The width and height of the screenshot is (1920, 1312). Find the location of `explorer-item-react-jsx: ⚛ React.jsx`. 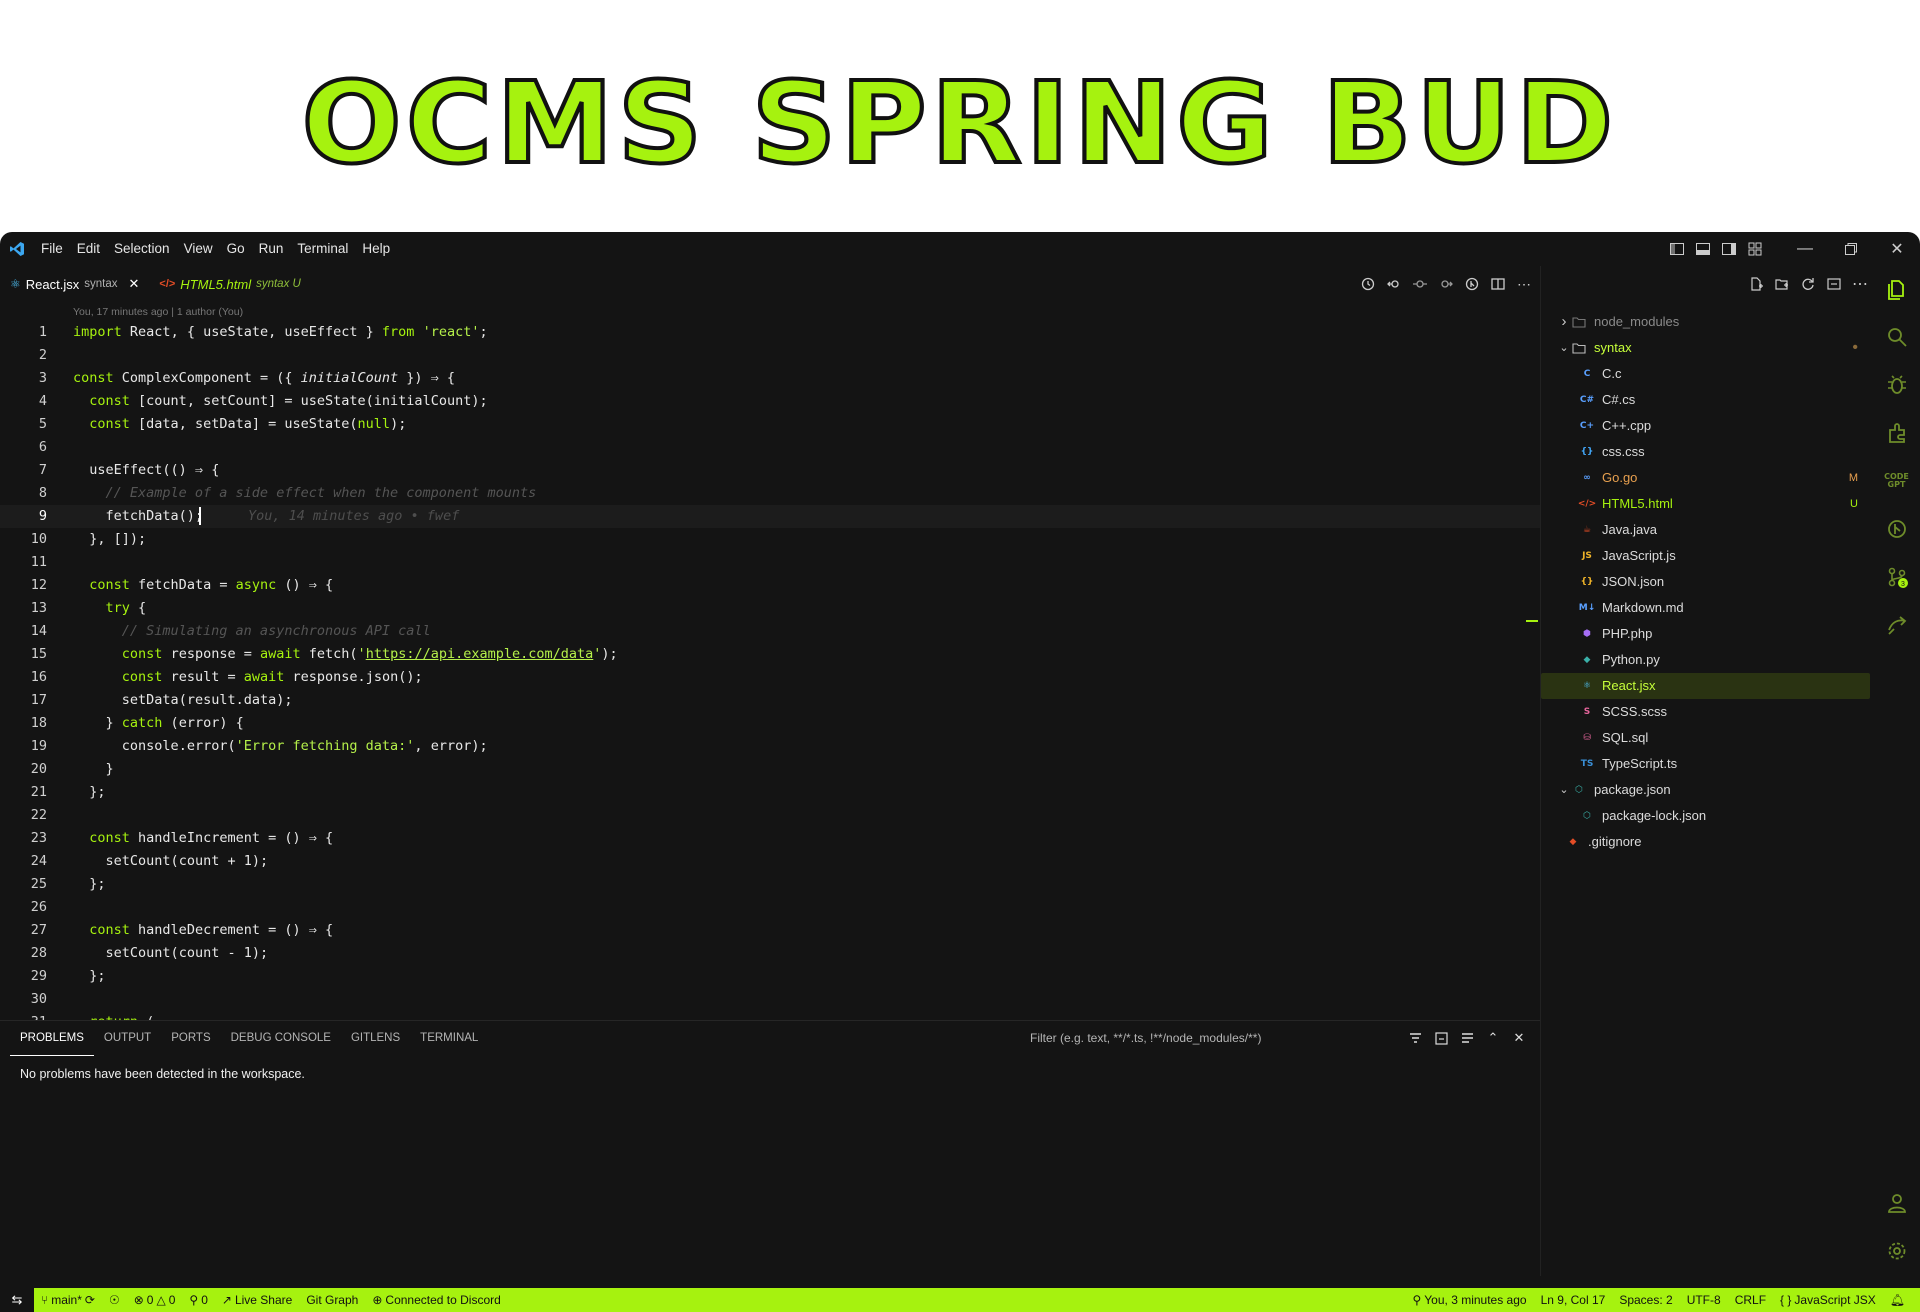

explorer-item-react-jsx: ⚛ React.jsx is located at coordinates (1705, 686).